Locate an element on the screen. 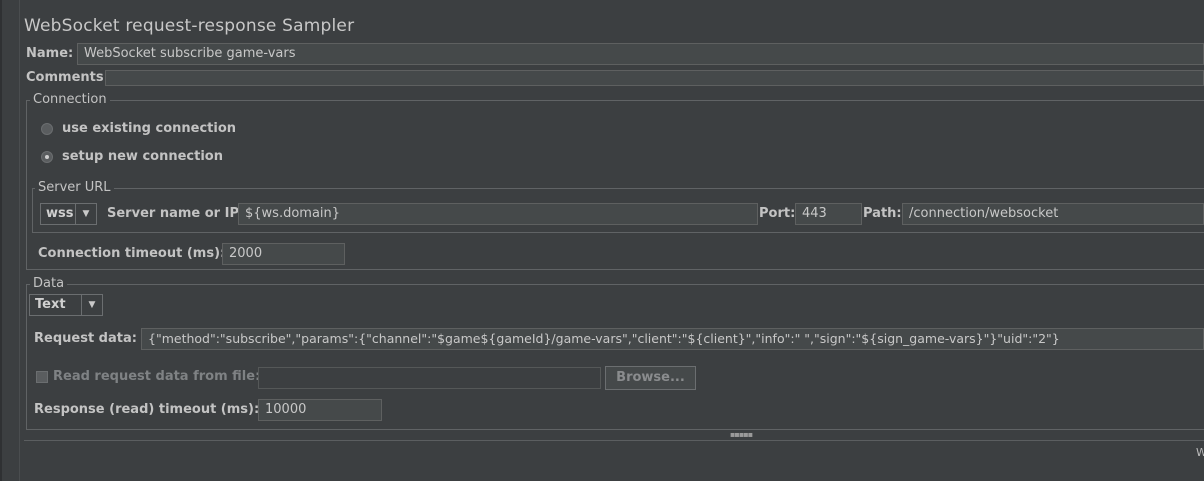 The height and width of the screenshot is (481, 1204). path-label: Path: is located at coordinates (882, 213).